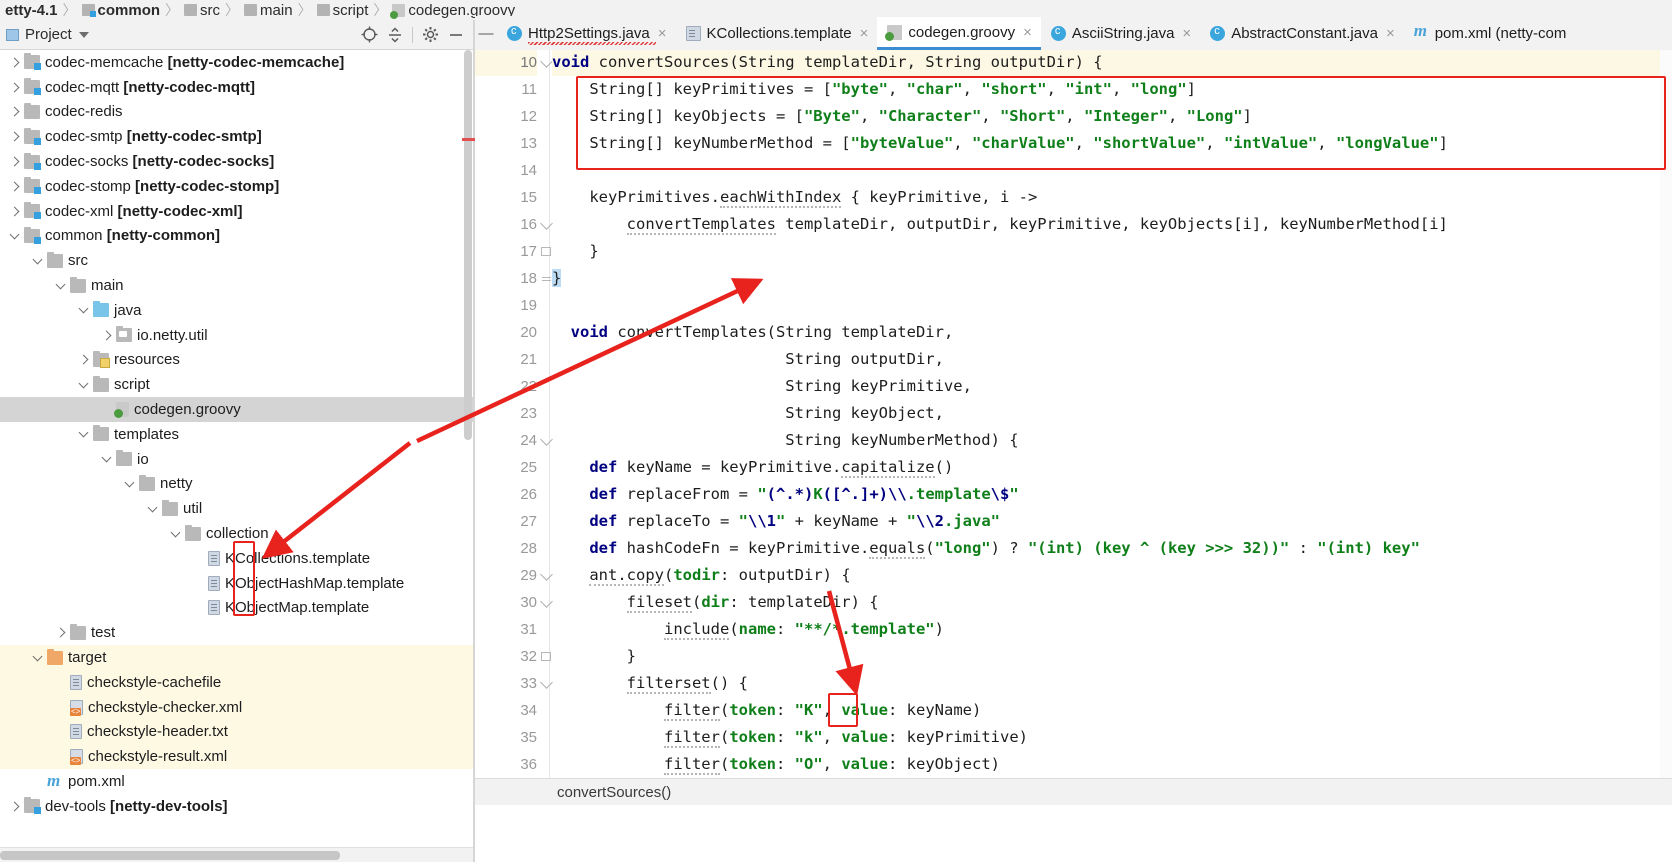  Describe the element at coordinates (237, 186) in the screenshot. I see `tree-row: codec-stomp [netty-codec-stomp]` at that location.